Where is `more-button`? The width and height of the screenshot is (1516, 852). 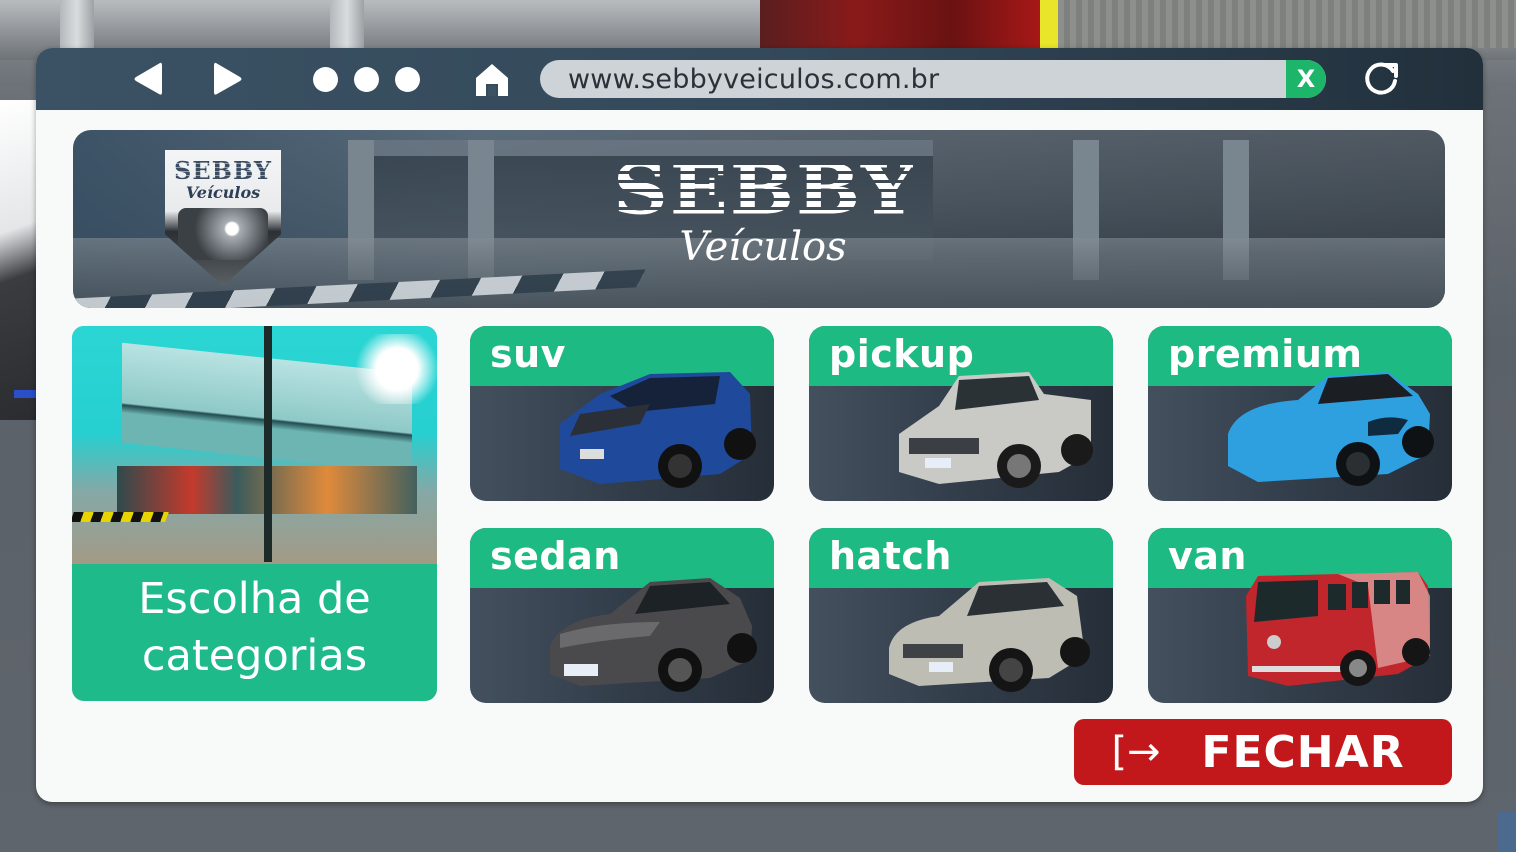
more-button is located at coordinates (366, 79).